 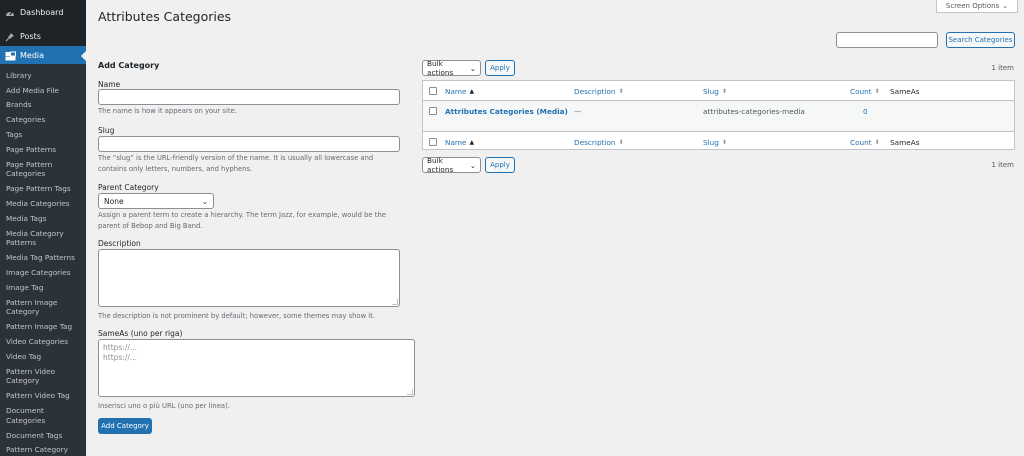 What do you see at coordinates (10, 13) in the screenshot?
I see `dashboard-icon` at bounding box center [10, 13].